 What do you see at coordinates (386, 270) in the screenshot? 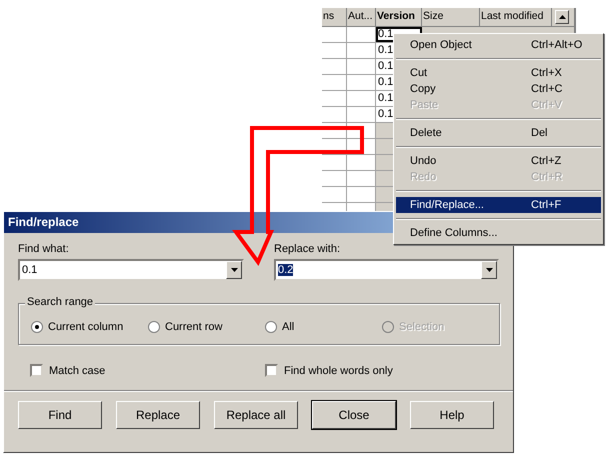
I see `replace-with-combobox: 0.2` at bounding box center [386, 270].